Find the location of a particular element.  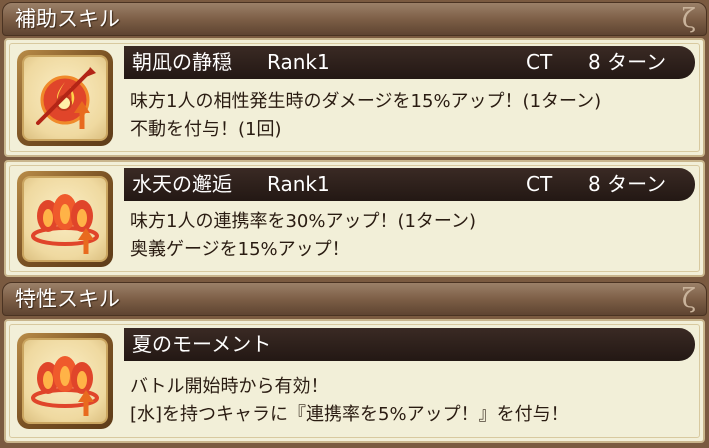

skill-name: 夏のモーメント is located at coordinates (202, 344).